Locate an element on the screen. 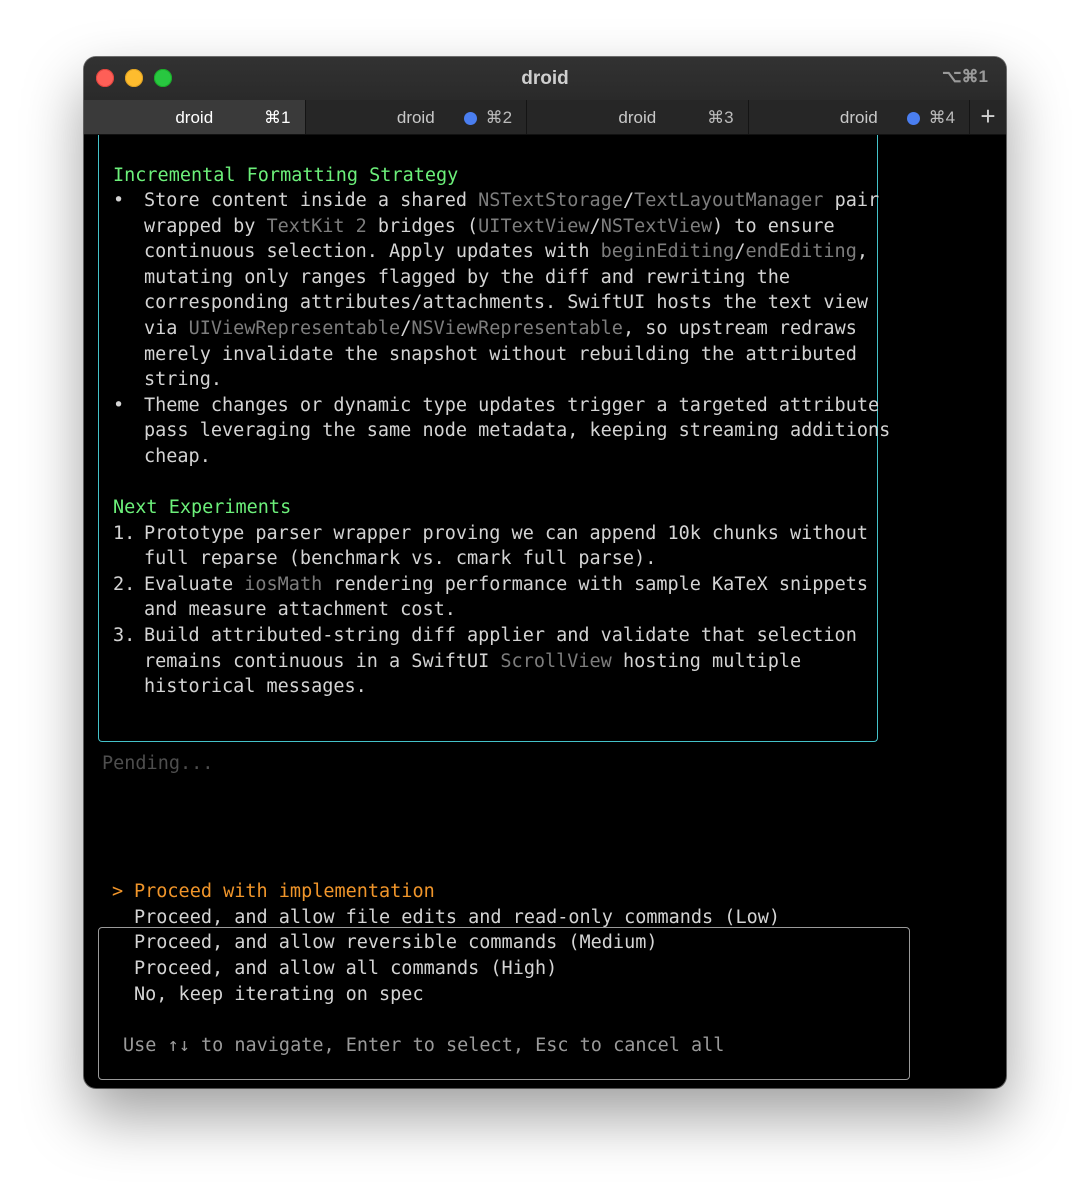 Image resolution: width=1090 pixels, height=1200 pixels. text-line: string. is located at coordinates (183, 379).